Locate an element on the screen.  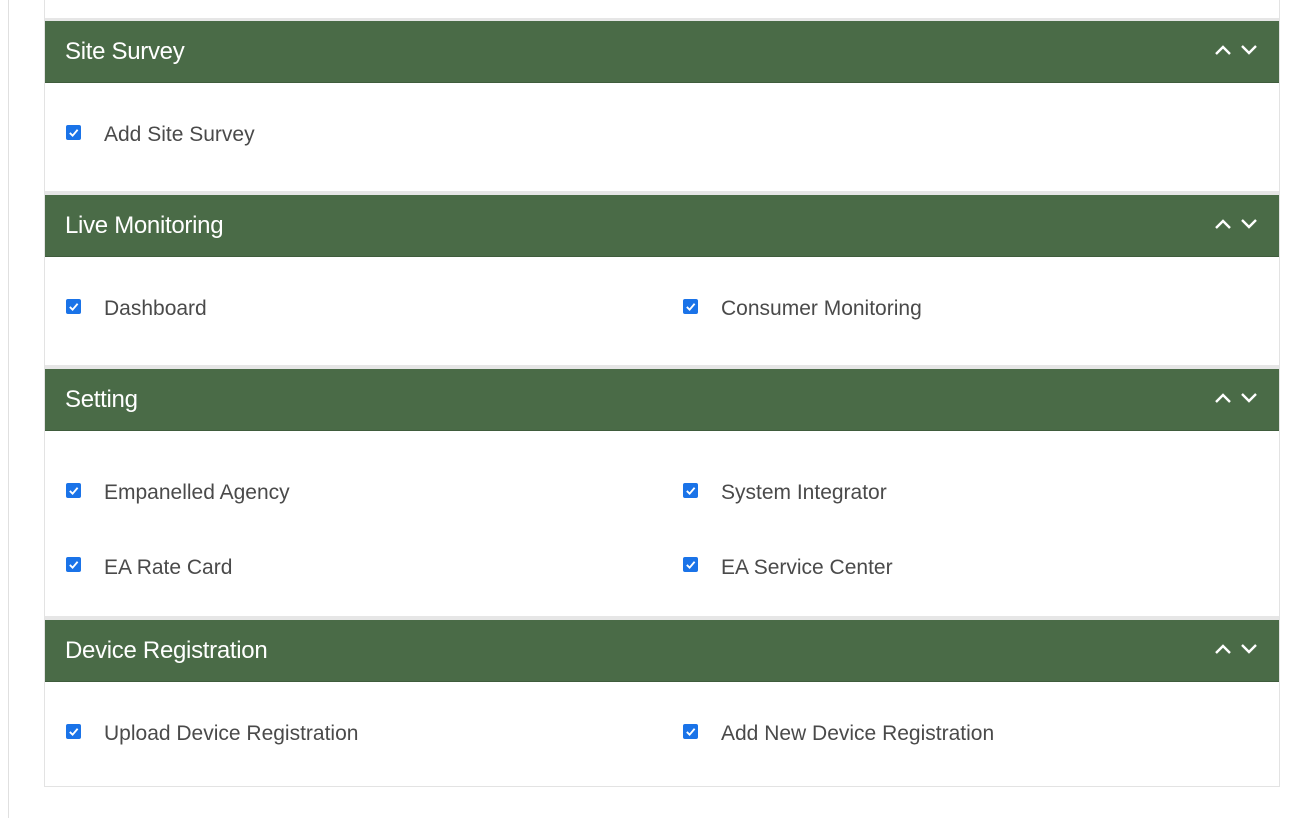
panel-body: Add Site Survey is located at coordinates (662, 137).